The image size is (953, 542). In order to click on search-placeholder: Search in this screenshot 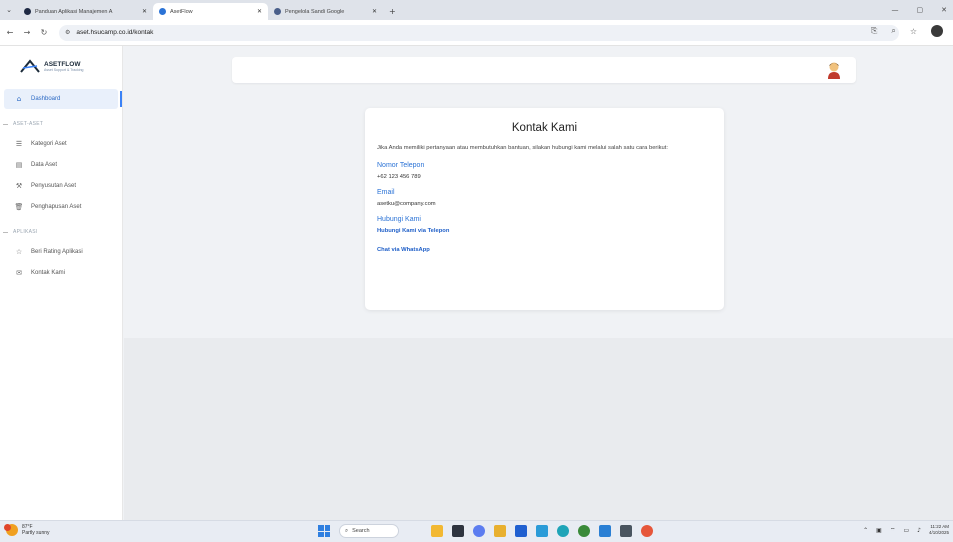, I will do `click(361, 531)`.